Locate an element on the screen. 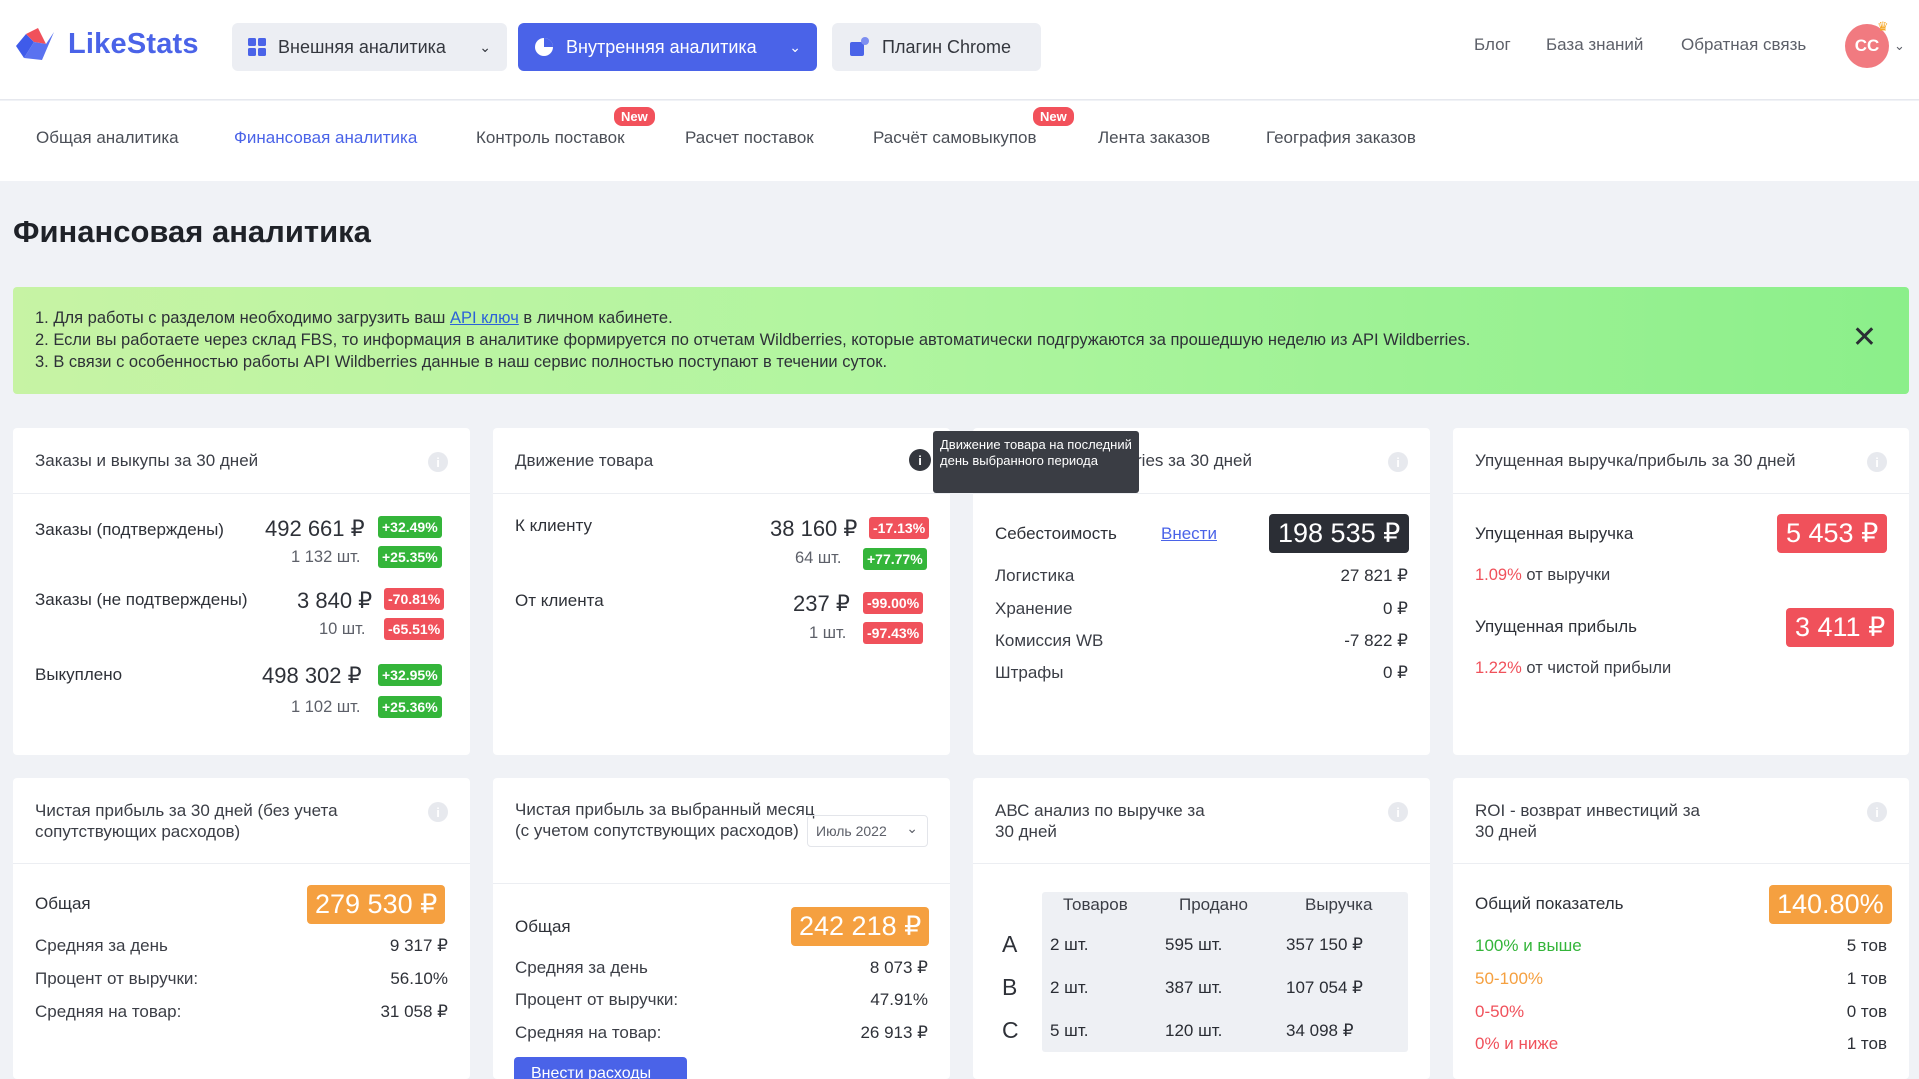  change-badge: +25.35% is located at coordinates (410, 557).